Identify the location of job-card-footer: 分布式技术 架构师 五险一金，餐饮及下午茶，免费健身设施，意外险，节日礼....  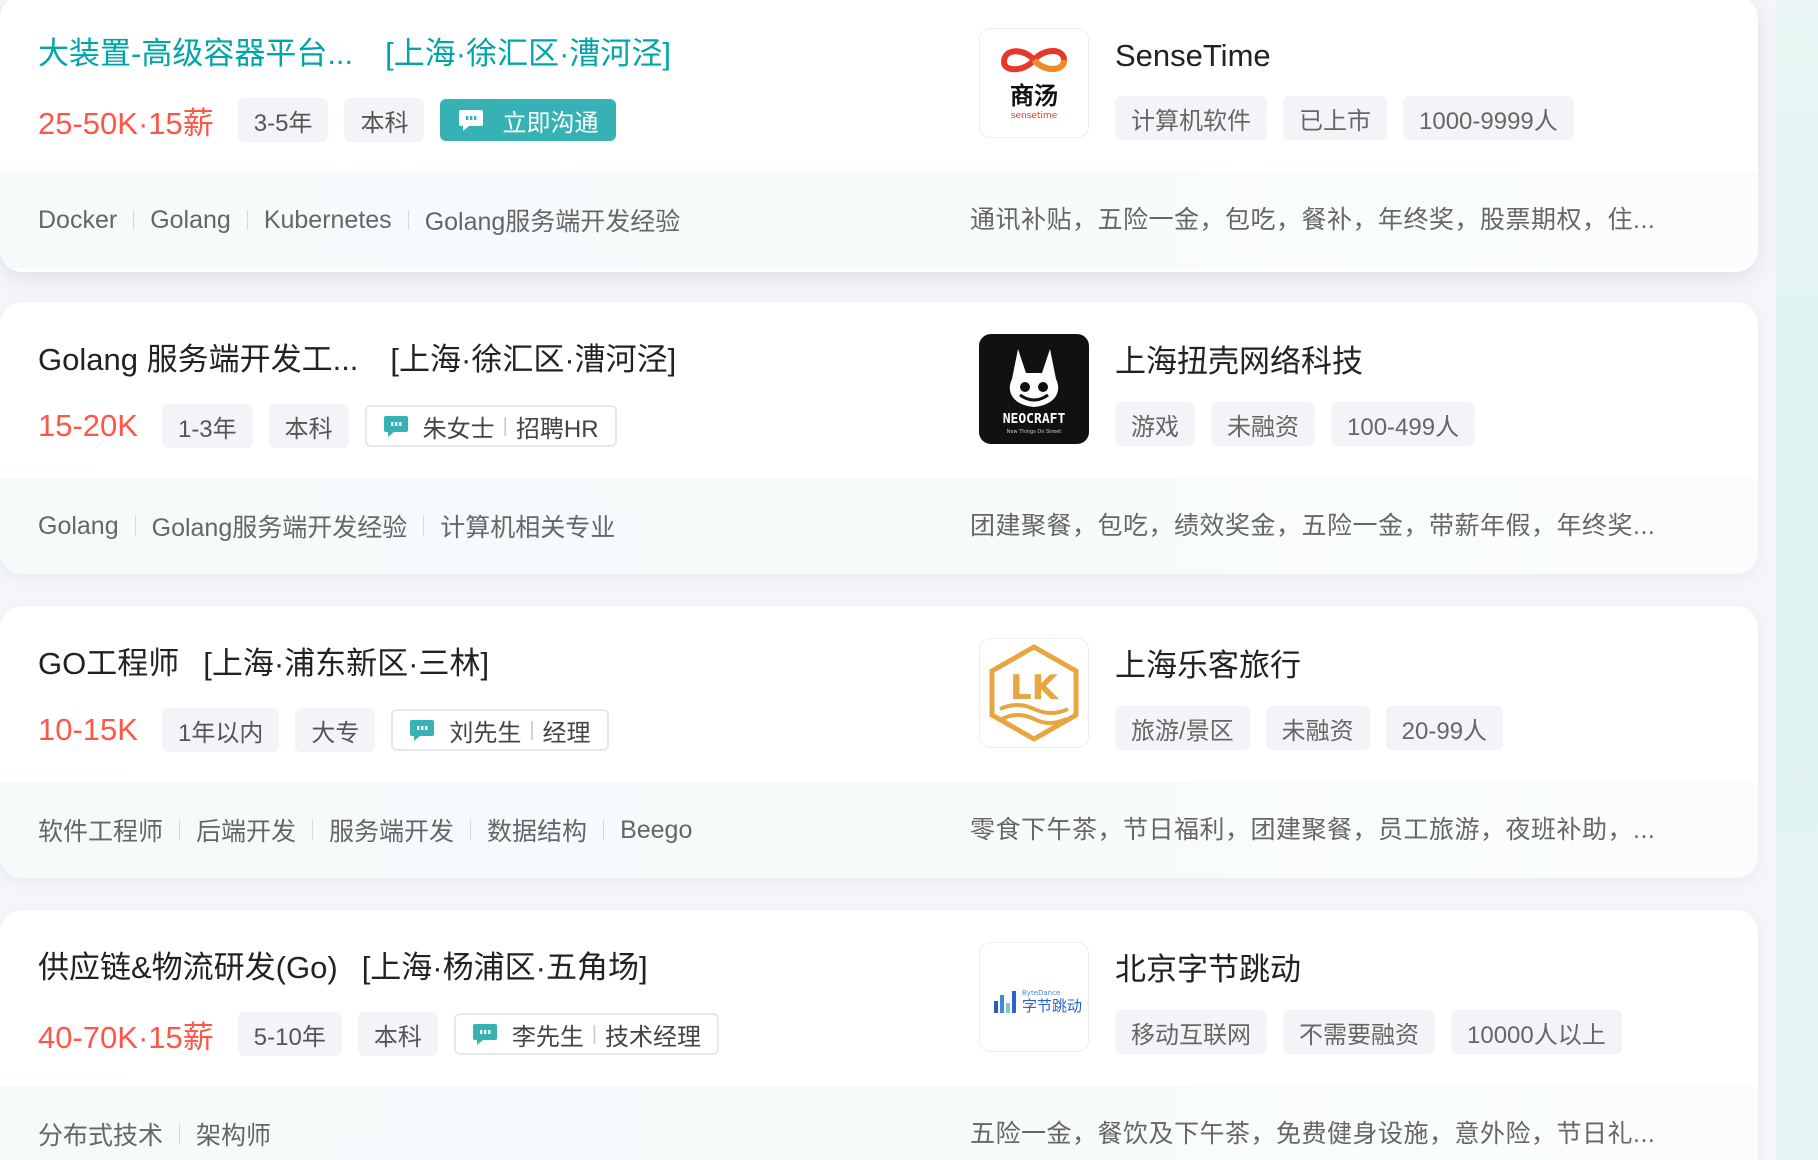
(879, 1123).